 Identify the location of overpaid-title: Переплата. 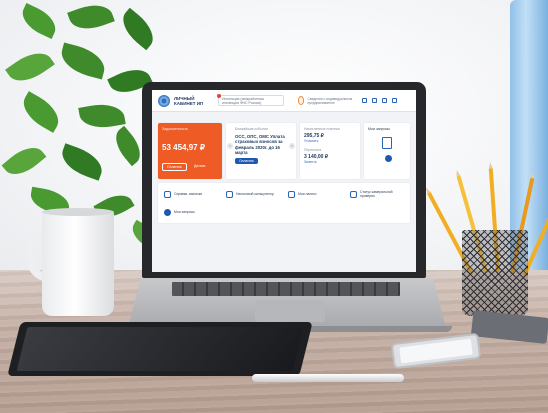
(313, 150).